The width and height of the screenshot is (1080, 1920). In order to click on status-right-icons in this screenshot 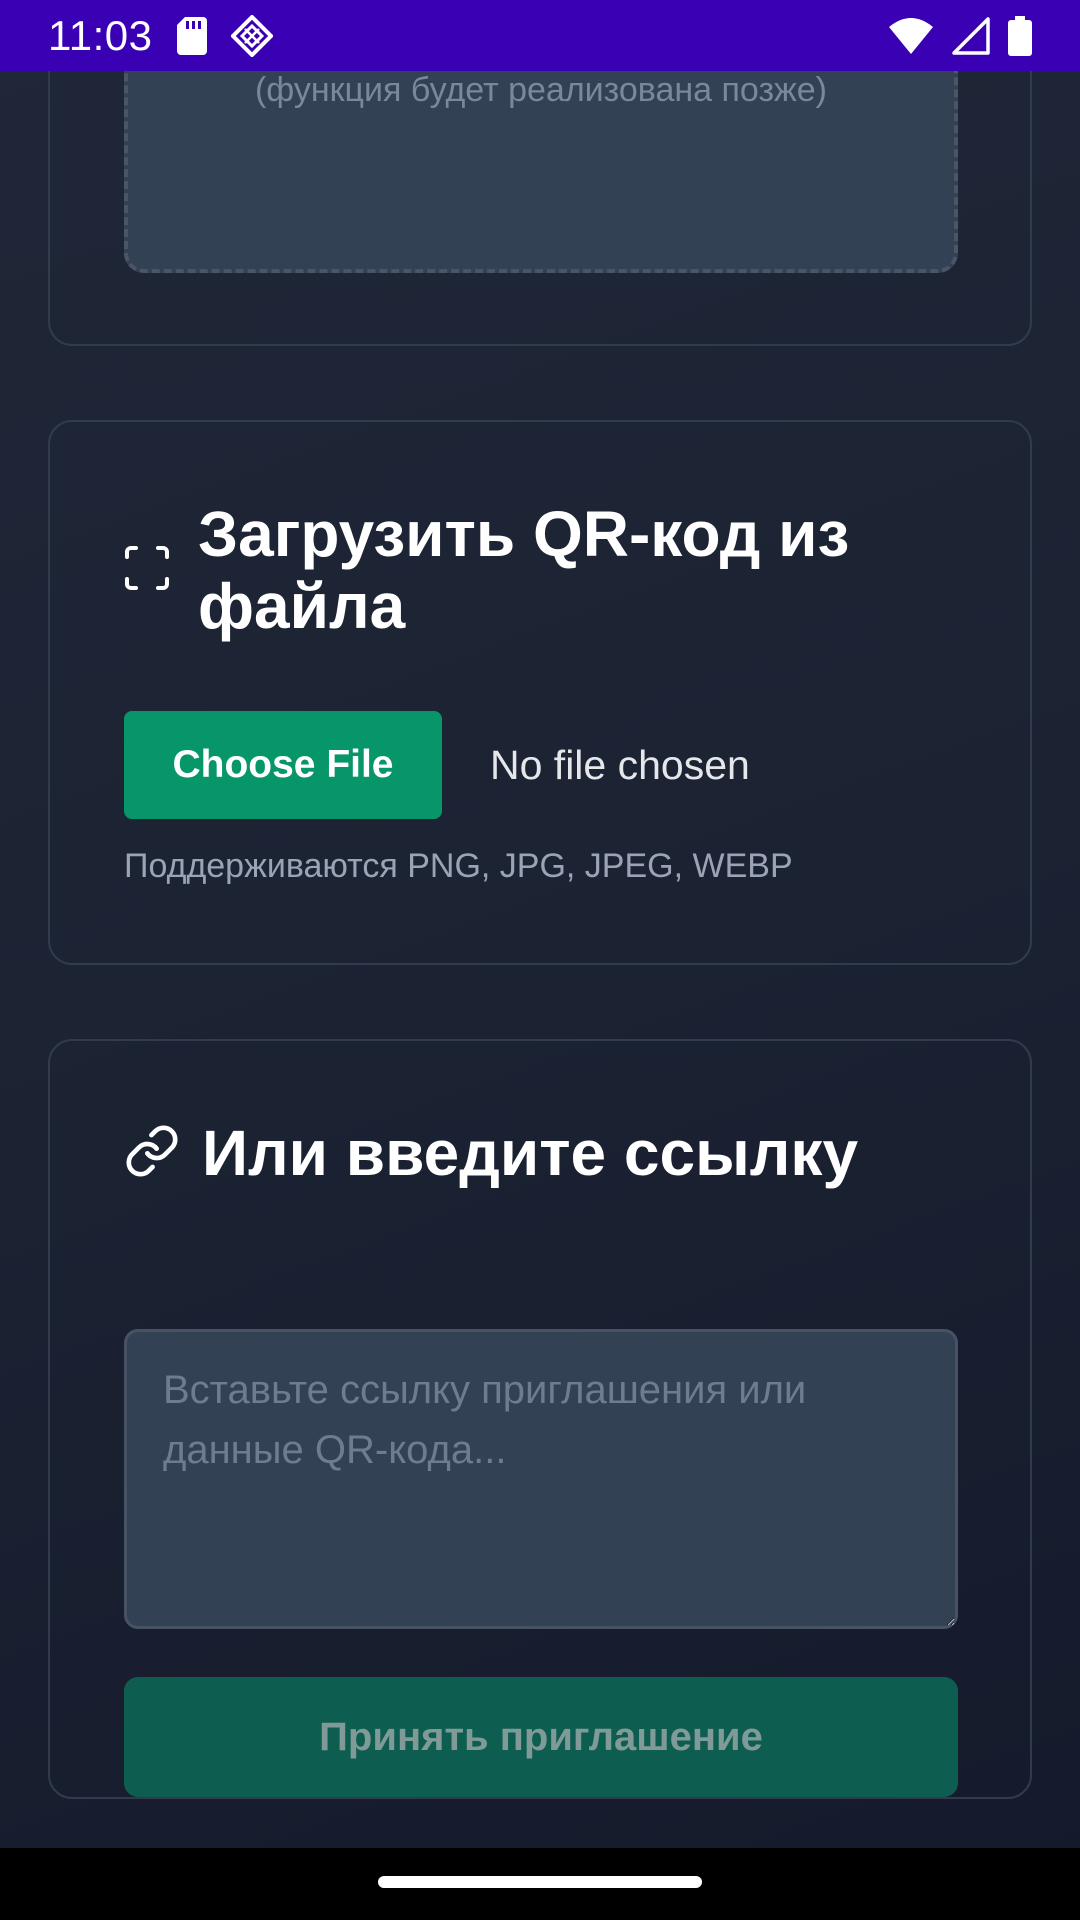, I will do `click(960, 35)`.